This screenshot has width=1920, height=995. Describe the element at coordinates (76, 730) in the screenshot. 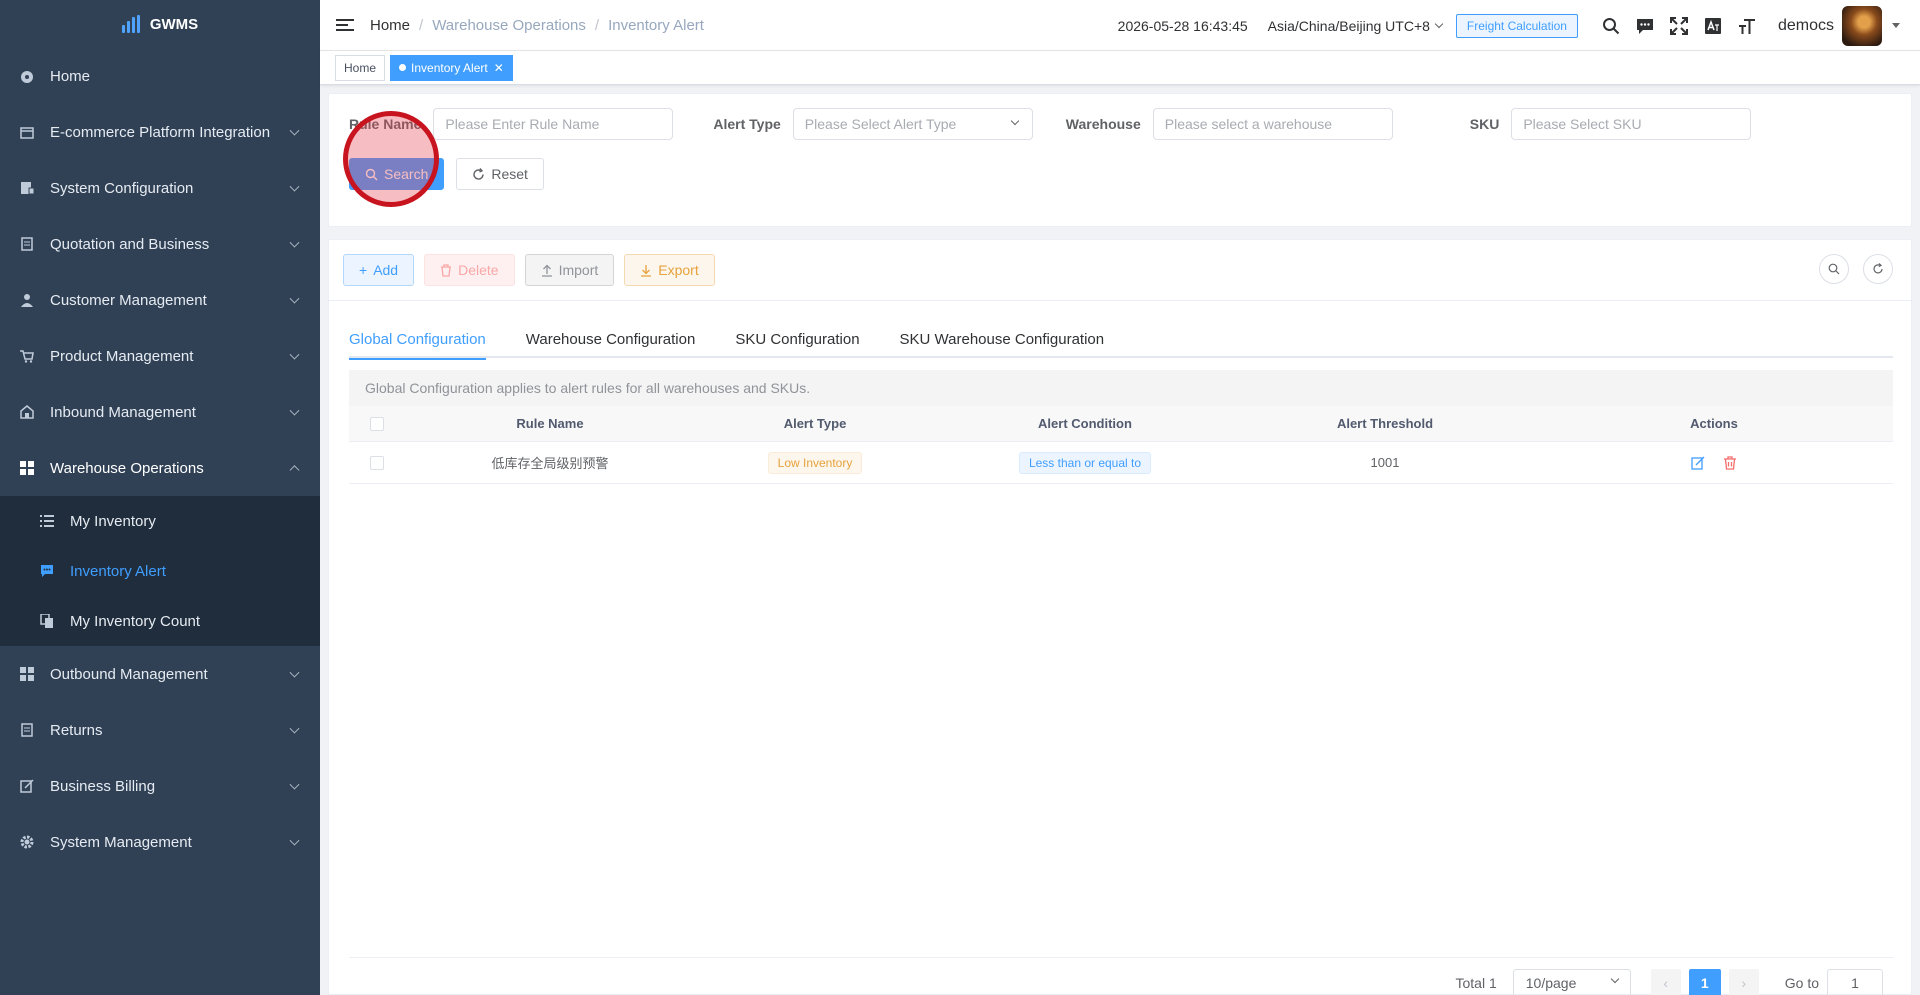

I see `sidebar-item-label: Returns` at that location.